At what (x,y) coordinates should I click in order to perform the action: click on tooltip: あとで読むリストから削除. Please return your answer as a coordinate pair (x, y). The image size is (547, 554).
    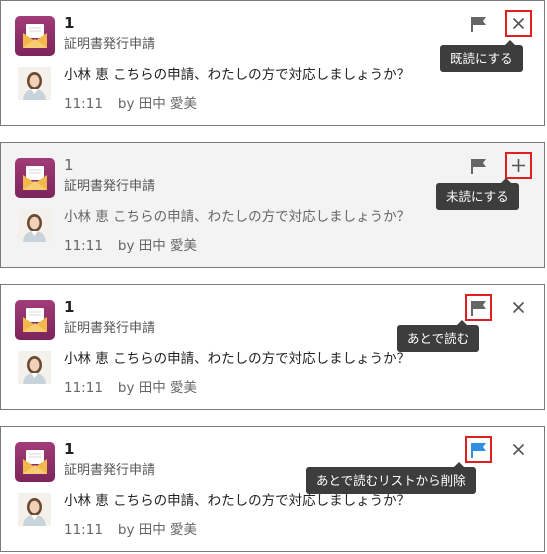
    Looking at the image, I should click on (391, 478).